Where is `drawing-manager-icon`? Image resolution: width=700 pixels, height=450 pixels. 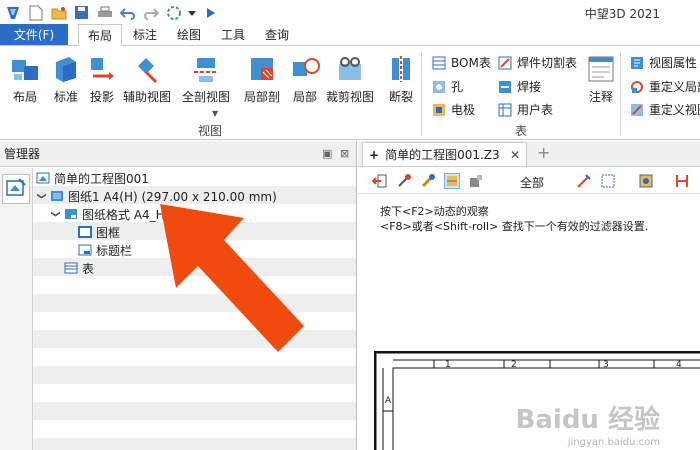 drawing-manager-icon is located at coordinates (16, 189).